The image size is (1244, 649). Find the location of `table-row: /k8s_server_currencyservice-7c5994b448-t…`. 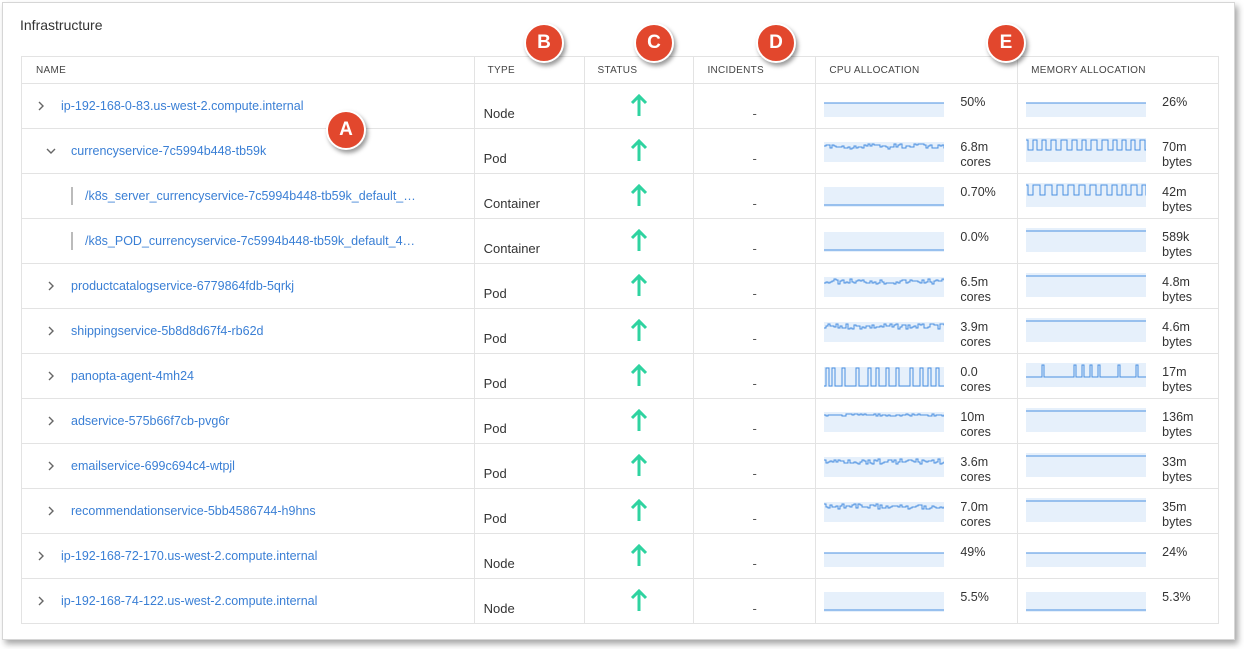

table-row: /k8s_server_currencyservice-7c5994b448-t… is located at coordinates (620, 196).